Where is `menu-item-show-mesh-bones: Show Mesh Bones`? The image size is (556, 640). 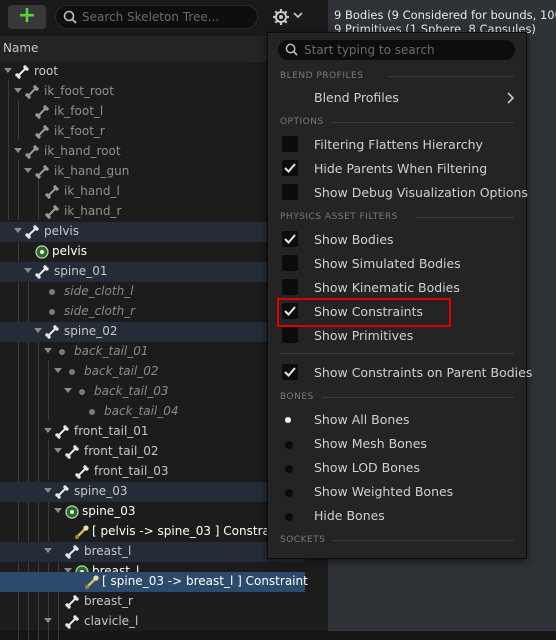 menu-item-show-mesh-bones: Show Mesh Bones is located at coordinates (397, 444).